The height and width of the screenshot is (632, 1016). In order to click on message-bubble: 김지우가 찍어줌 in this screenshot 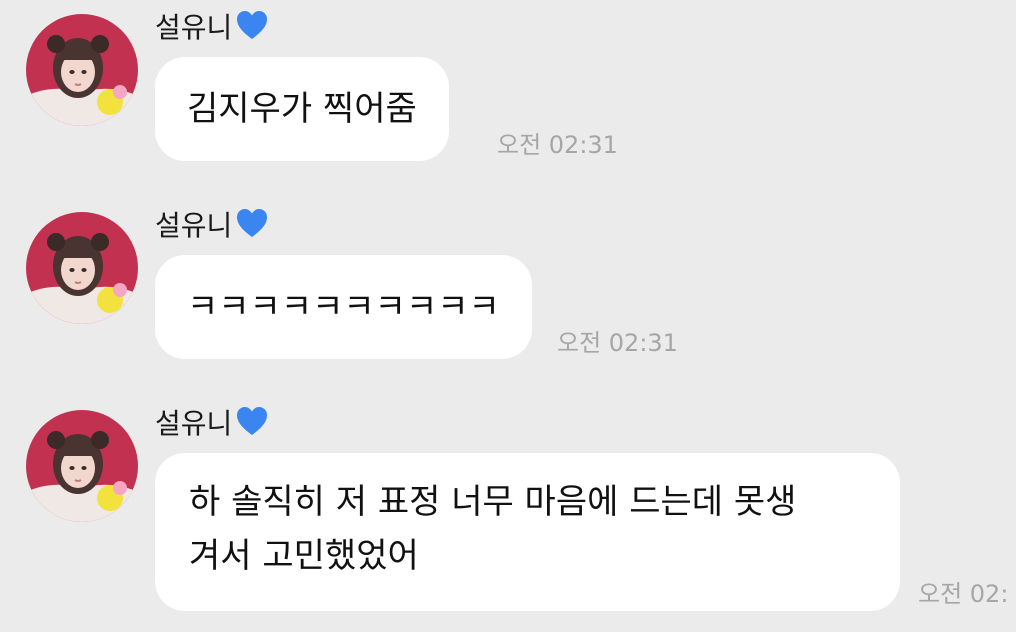, I will do `click(302, 109)`.